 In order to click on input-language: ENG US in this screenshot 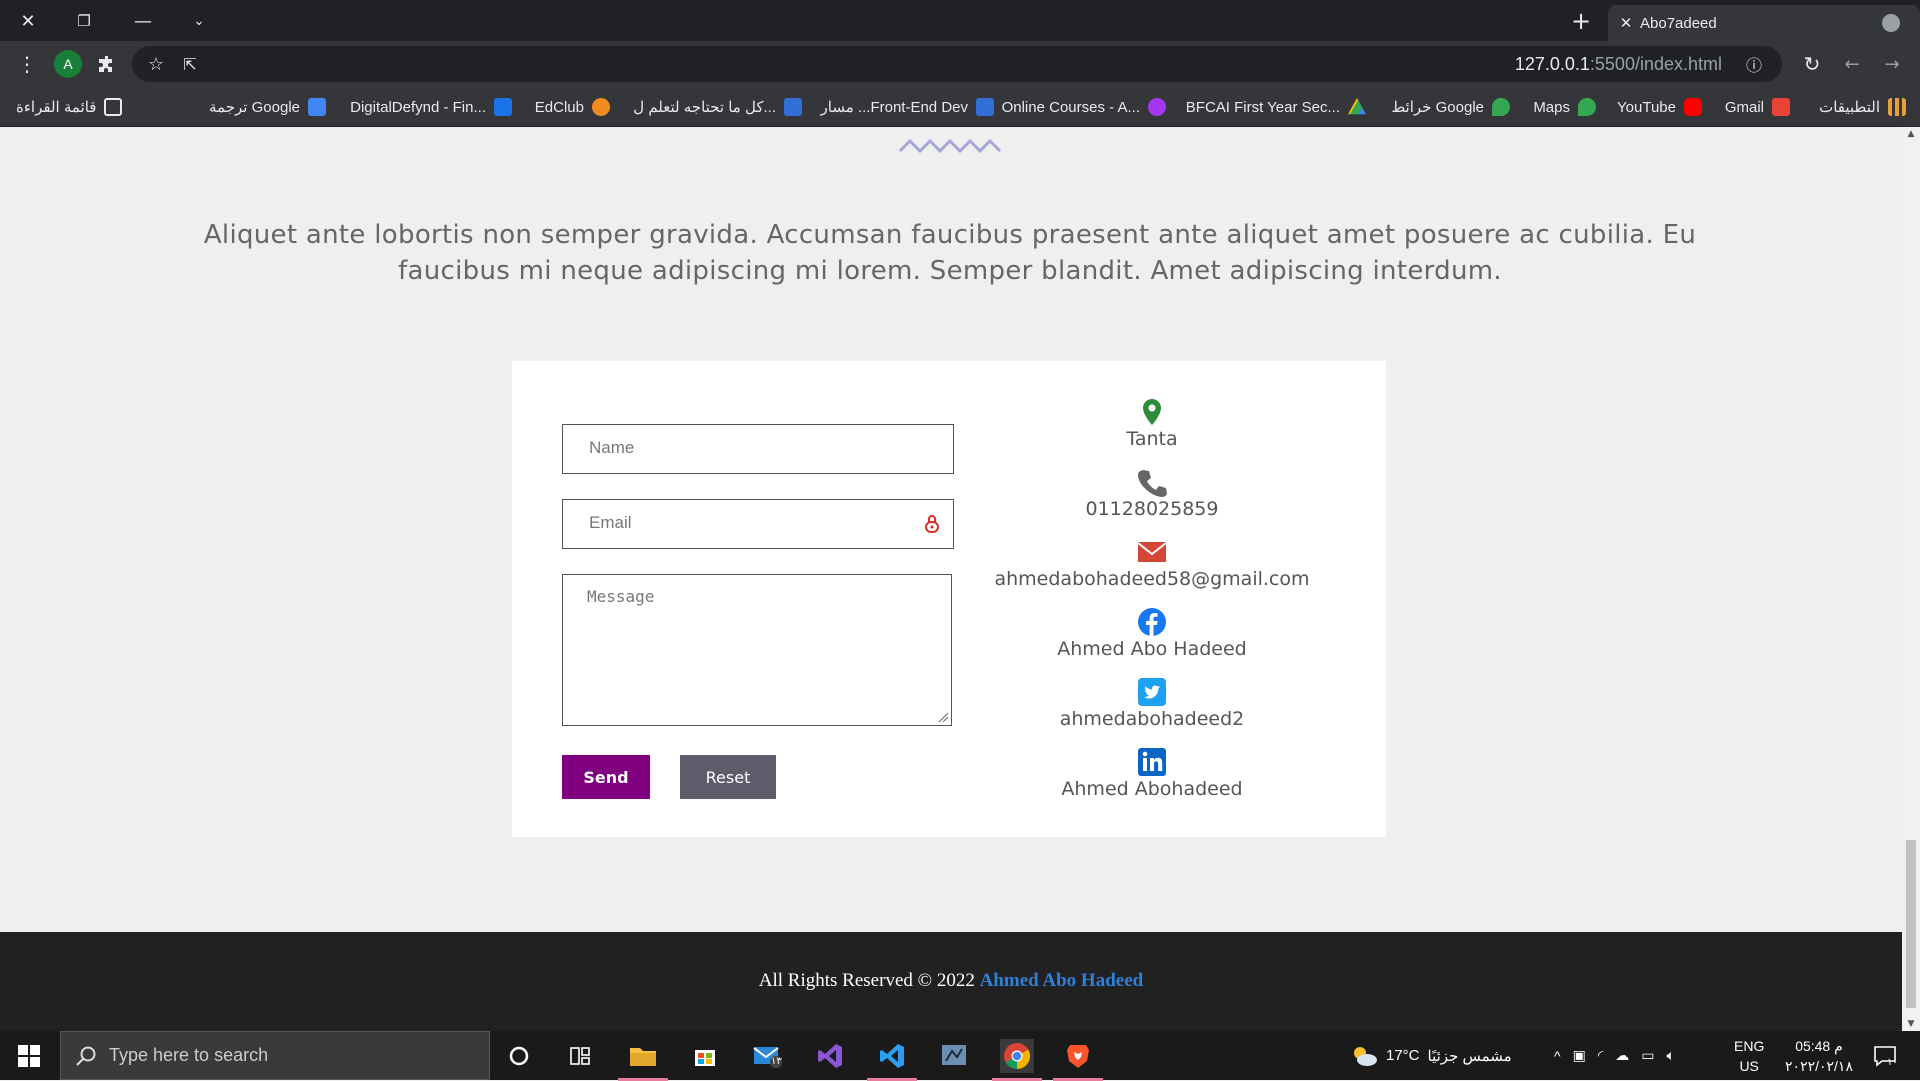, I will do `click(1749, 1055)`.